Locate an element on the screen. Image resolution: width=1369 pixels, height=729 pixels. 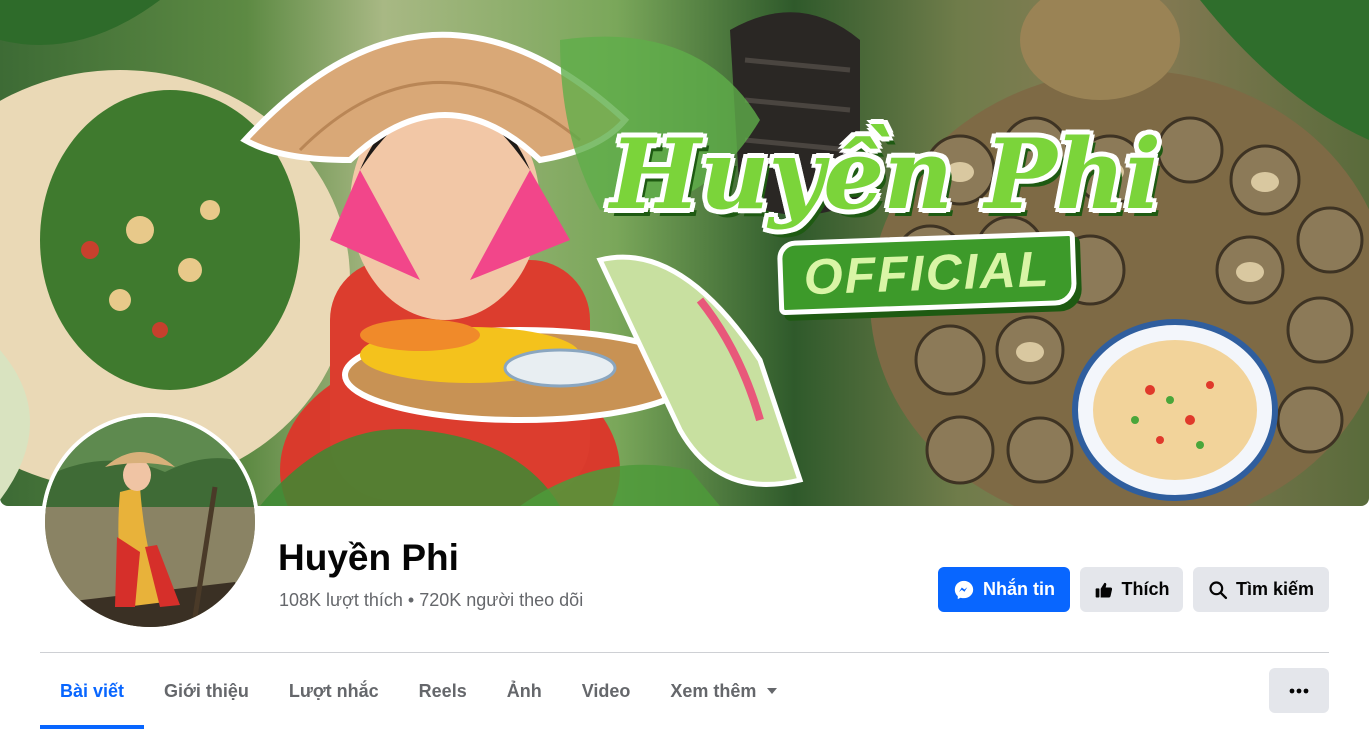
cover-logo: Huyền Phi OFFICIAL is located at coordinates (880, 223).